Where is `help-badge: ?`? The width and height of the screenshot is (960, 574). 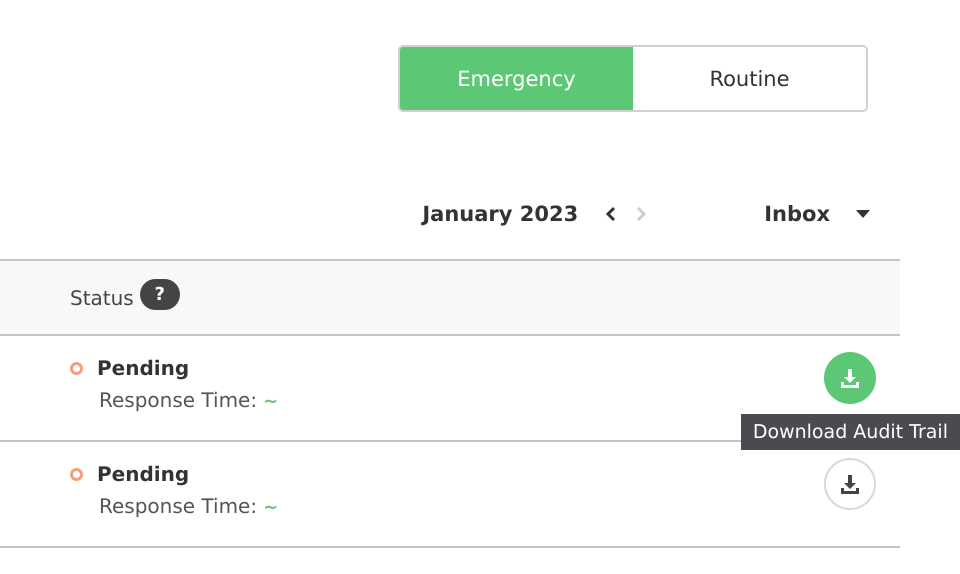
help-badge: ? is located at coordinates (160, 294).